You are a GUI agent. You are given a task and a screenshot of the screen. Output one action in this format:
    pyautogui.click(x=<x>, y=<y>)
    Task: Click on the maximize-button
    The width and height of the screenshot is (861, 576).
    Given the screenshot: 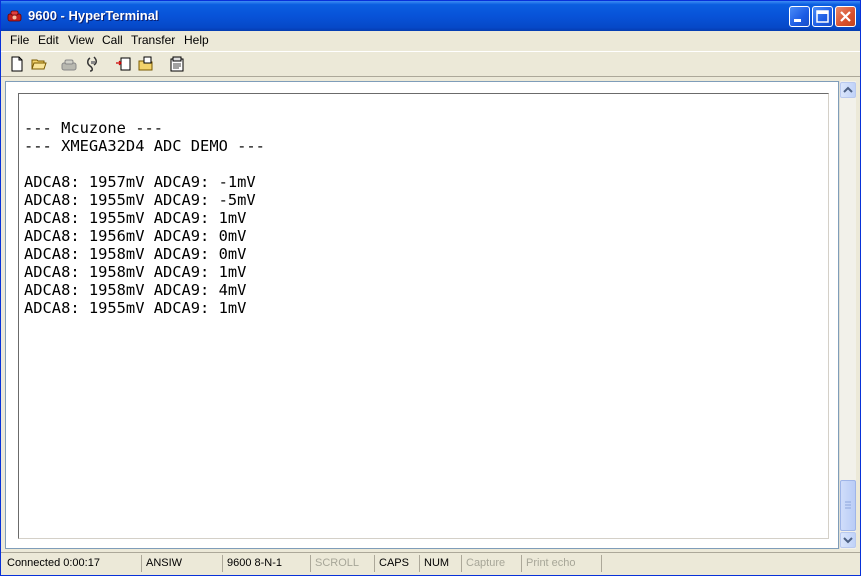 What is the action you would take?
    pyautogui.click(x=822, y=16)
    